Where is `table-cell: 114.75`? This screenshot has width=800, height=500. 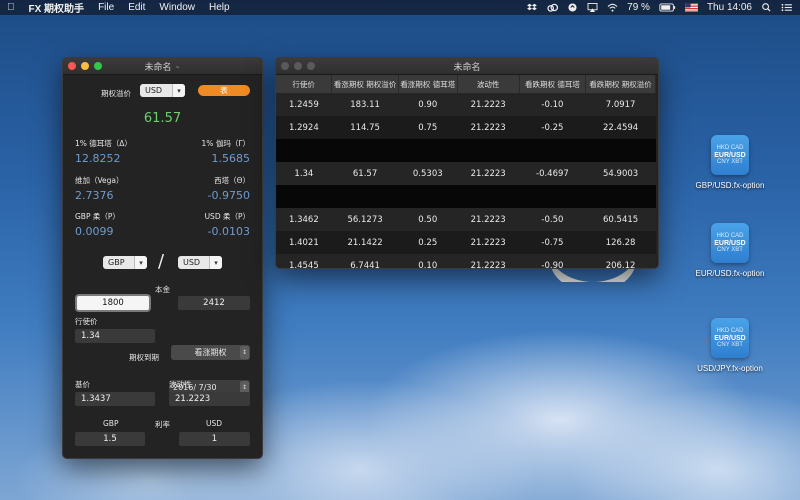 table-cell: 114.75 is located at coordinates (365, 127).